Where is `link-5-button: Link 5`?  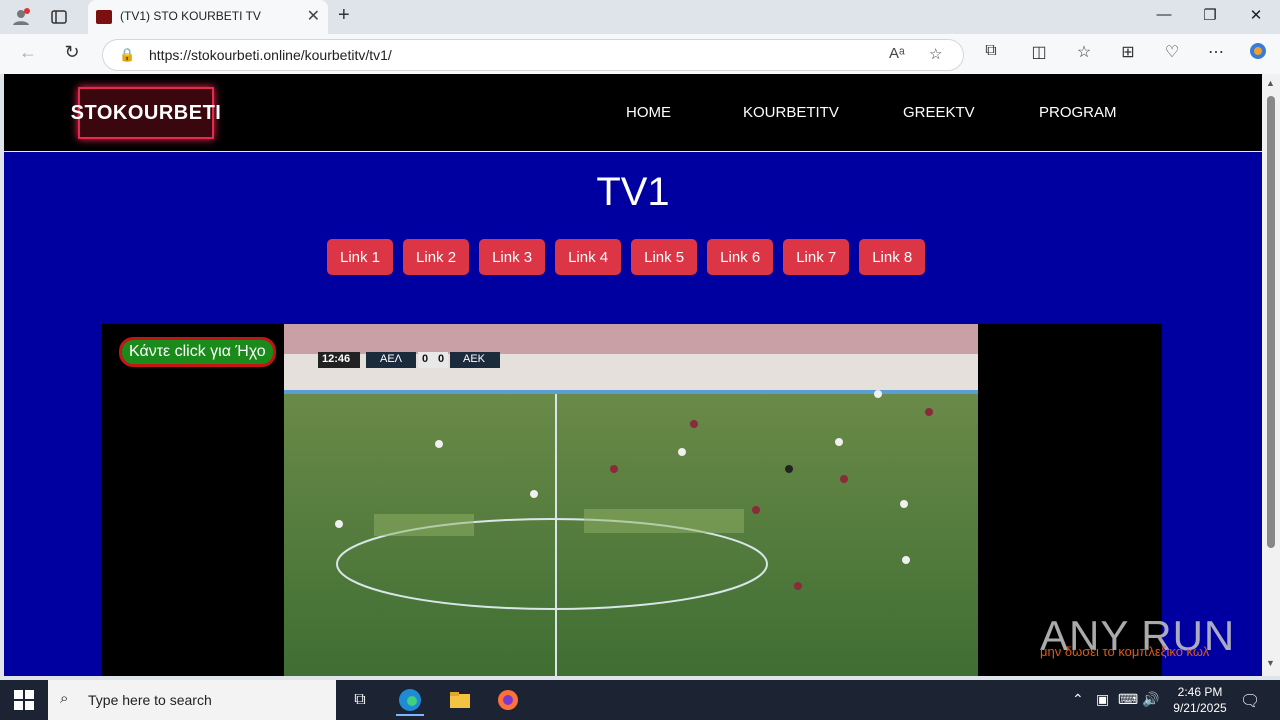 link-5-button: Link 5 is located at coordinates (664, 257).